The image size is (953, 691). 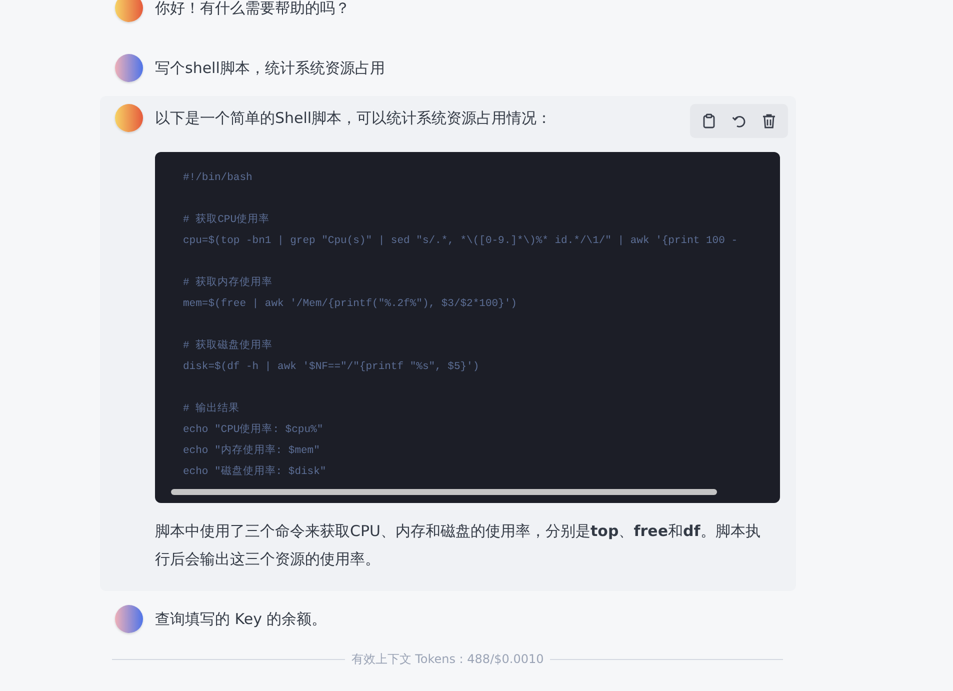 What do you see at coordinates (211, 409) in the screenshot?
I see `code-line: # 输出结果` at bounding box center [211, 409].